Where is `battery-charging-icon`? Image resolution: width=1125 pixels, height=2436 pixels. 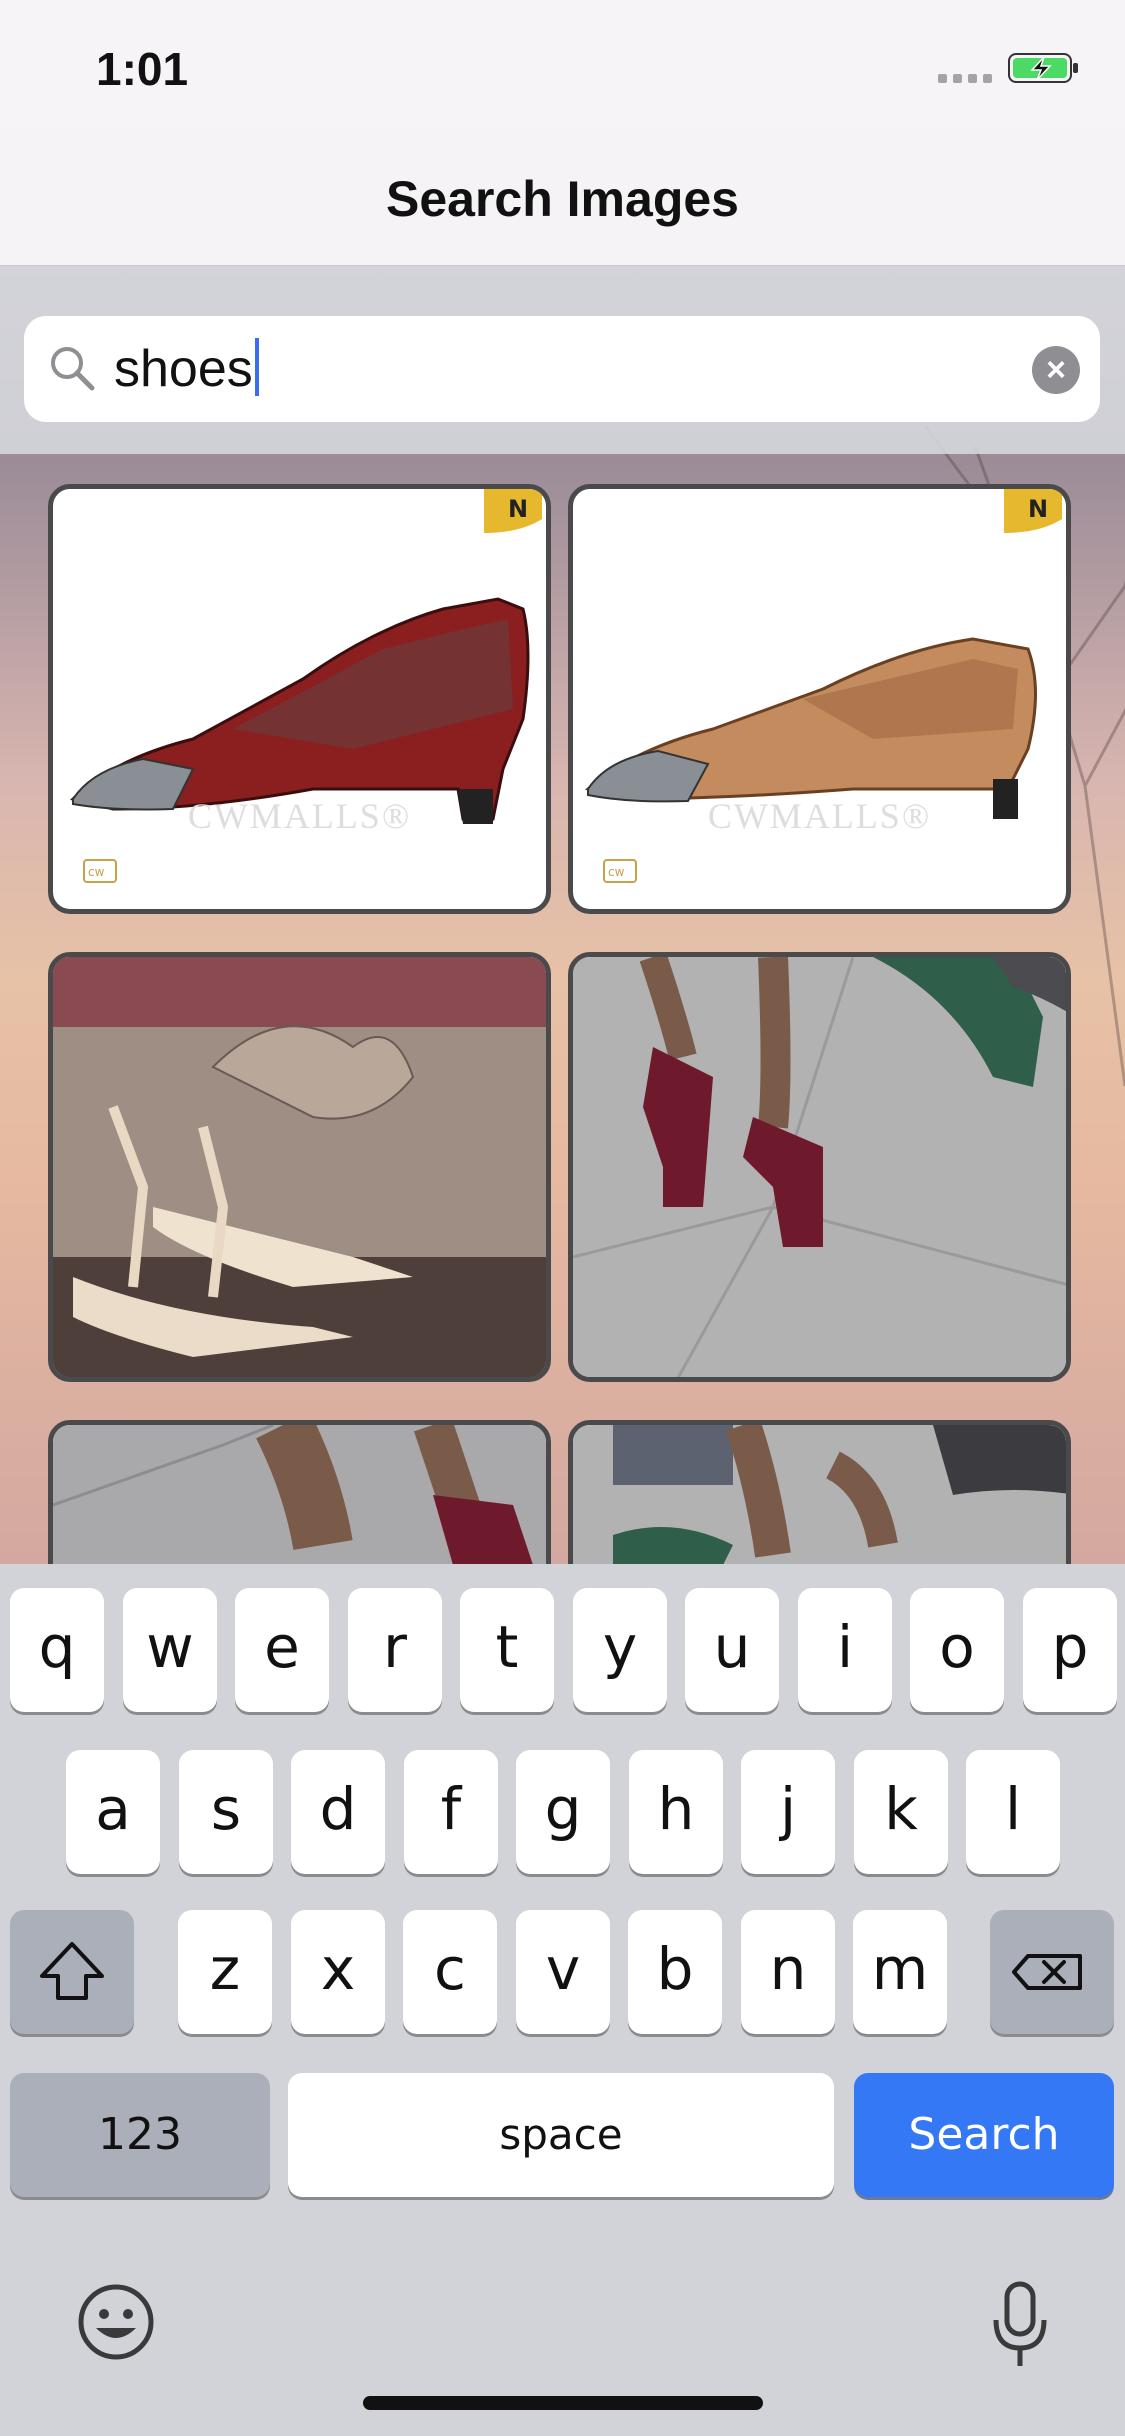 battery-charging-icon is located at coordinates (1043, 68).